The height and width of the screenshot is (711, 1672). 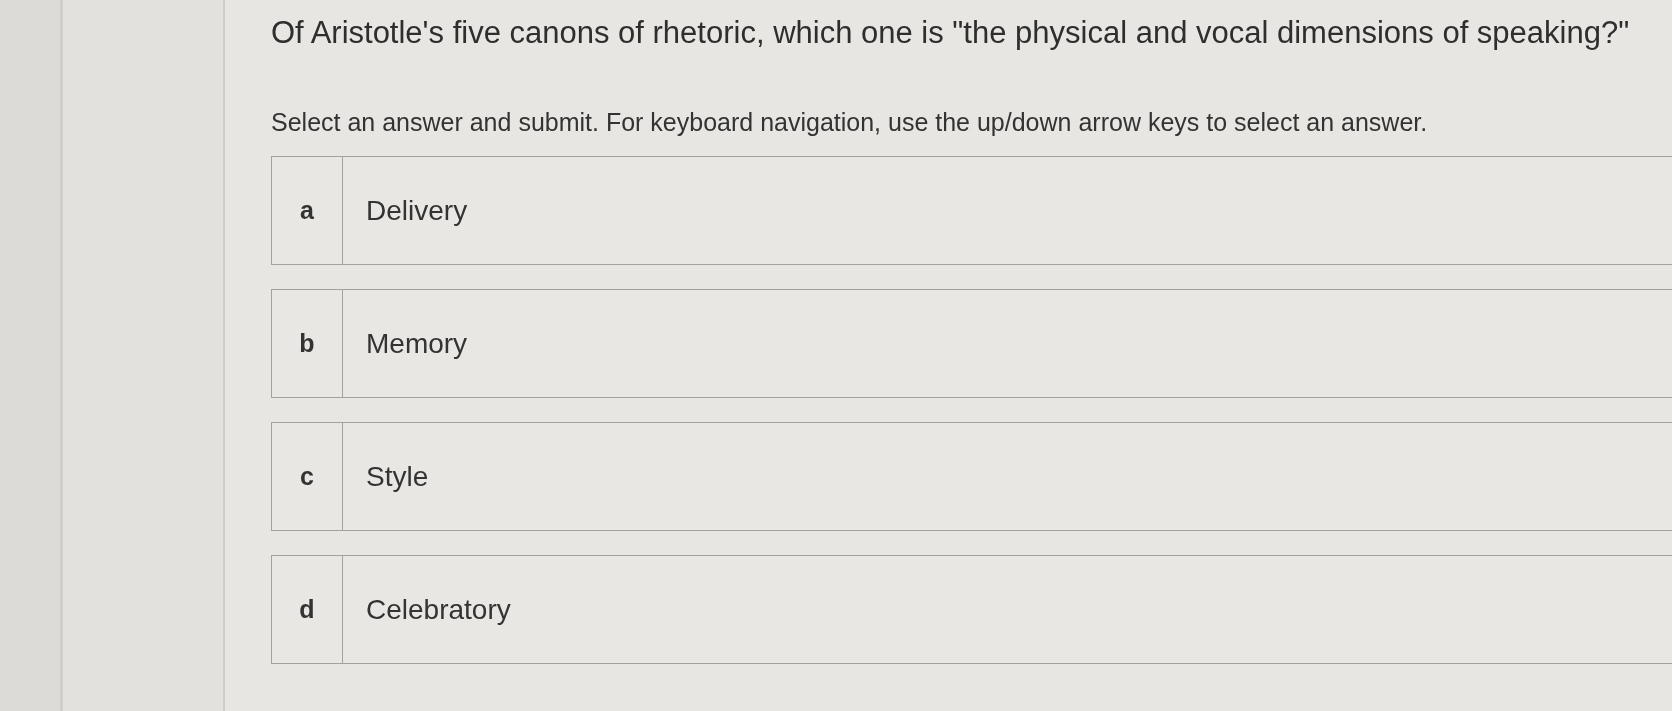 I want to click on instructions-text: Select an answer and submit. For keyboard navigation, use the up/down arrow keys to select an answer., so click(x=849, y=122).